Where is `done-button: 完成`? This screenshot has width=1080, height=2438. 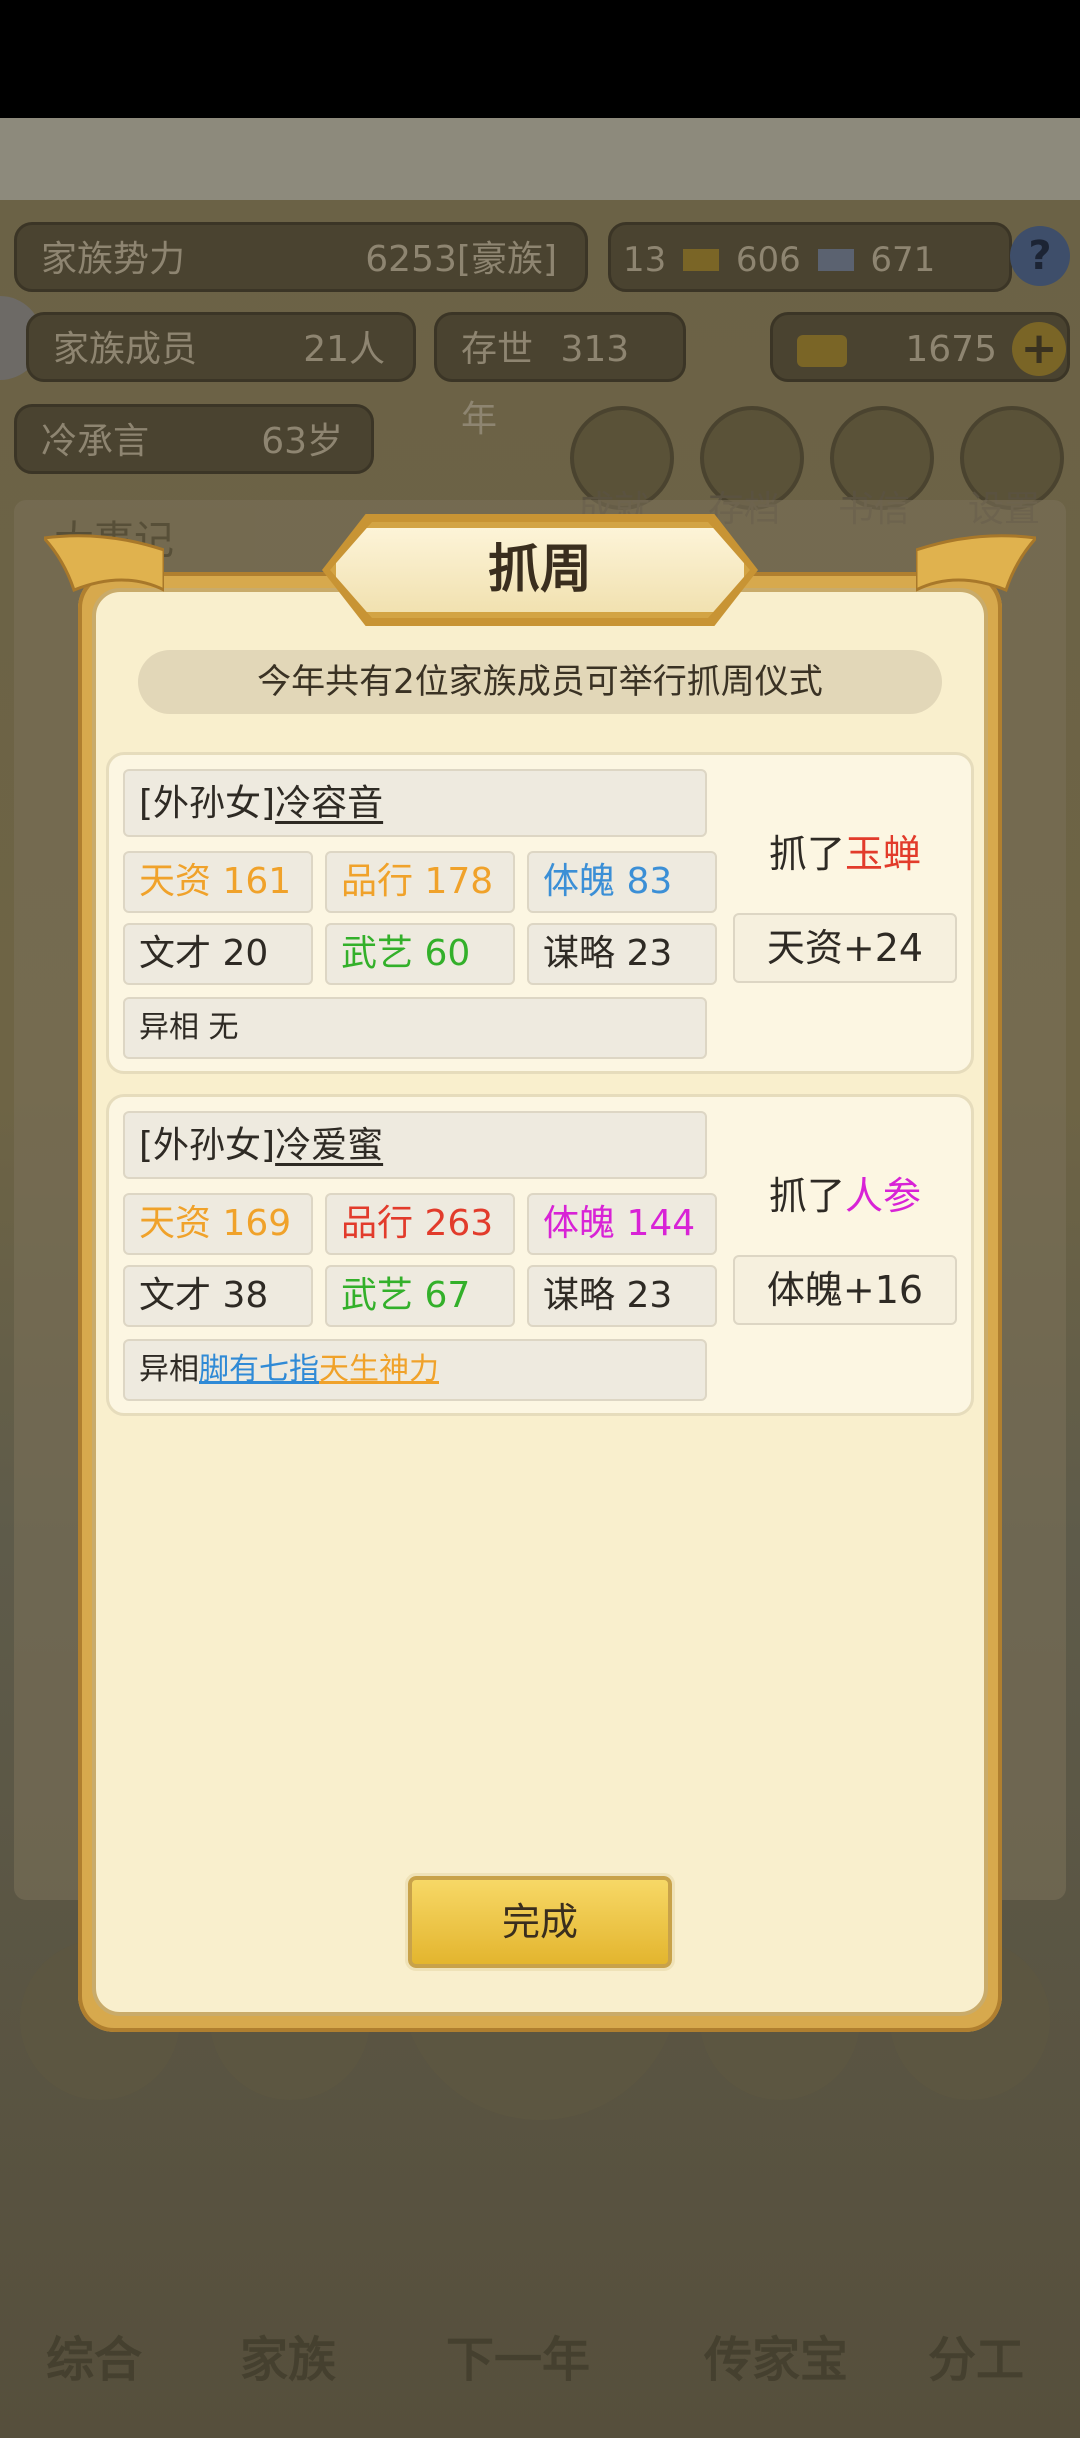 done-button: 完成 is located at coordinates (540, 1922).